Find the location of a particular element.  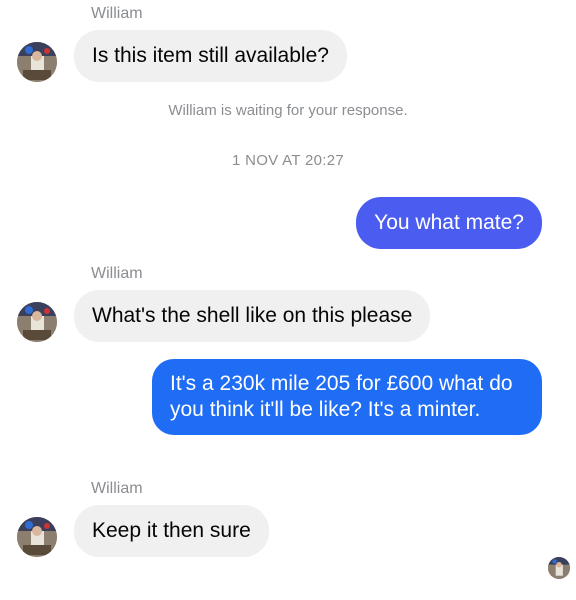

message-bubble-incoming: Is this item still available? is located at coordinates (210, 56).